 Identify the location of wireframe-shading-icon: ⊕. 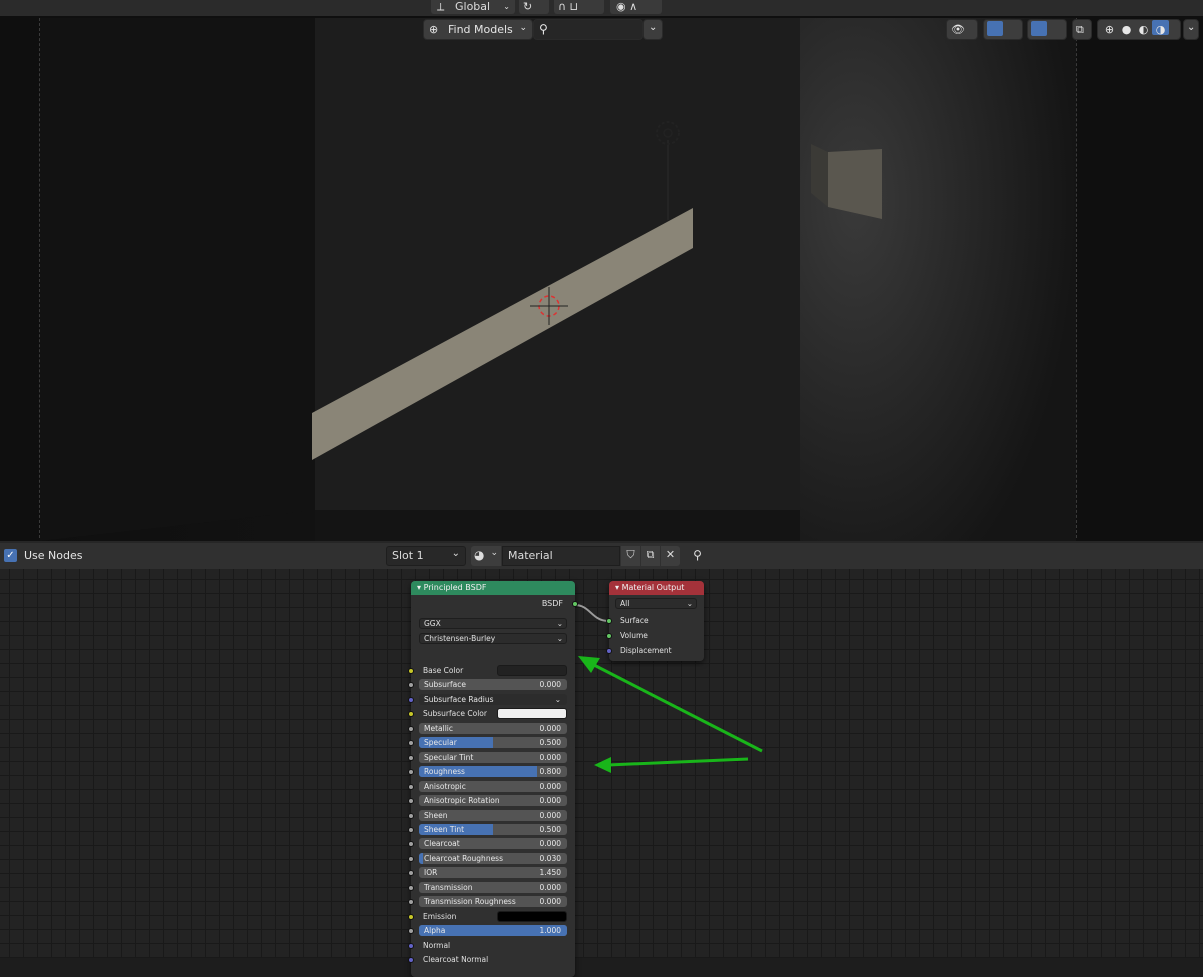
(1109, 29).